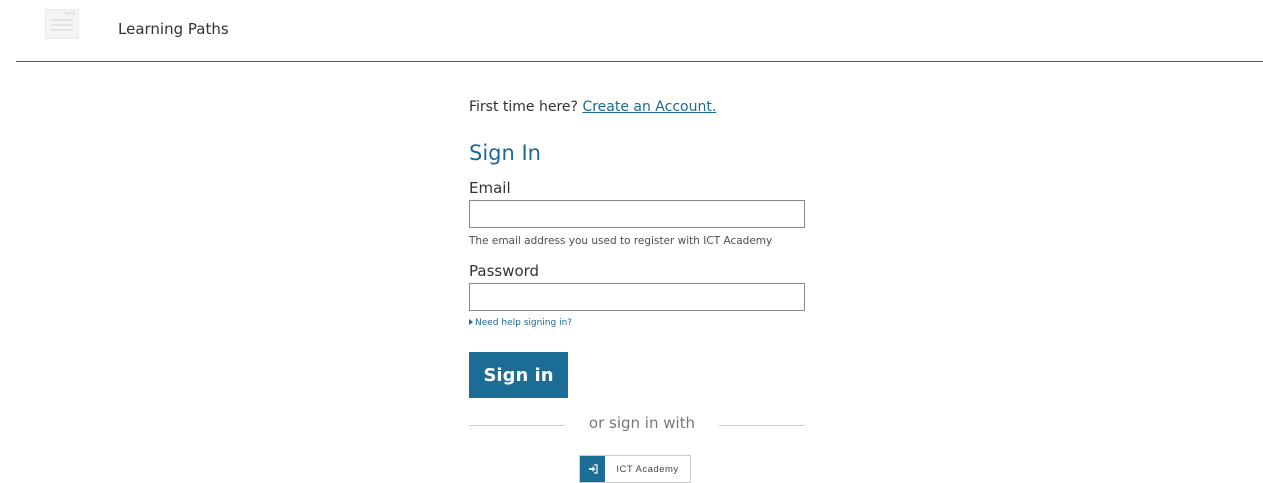 Image resolution: width=1263 pixels, height=483 pixels. What do you see at coordinates (647, 469) in the screenshot?
I see `provider-label: ICT Academy` at bounding box center [647, 469].